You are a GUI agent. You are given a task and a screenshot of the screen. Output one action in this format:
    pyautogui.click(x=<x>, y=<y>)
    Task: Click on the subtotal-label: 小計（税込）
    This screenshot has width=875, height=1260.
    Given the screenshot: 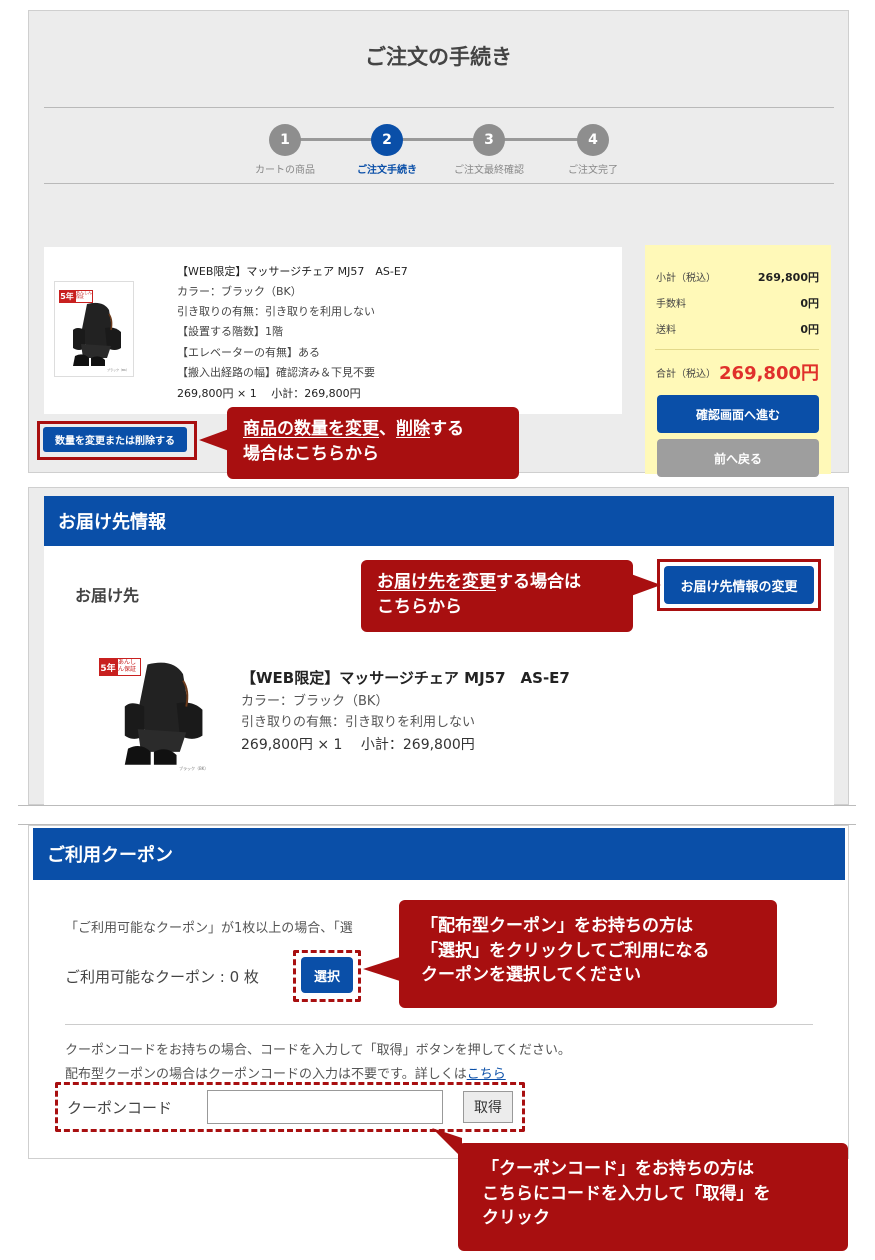 What is the action you would take?
    pyautogui.click(x=686, y=278)
    